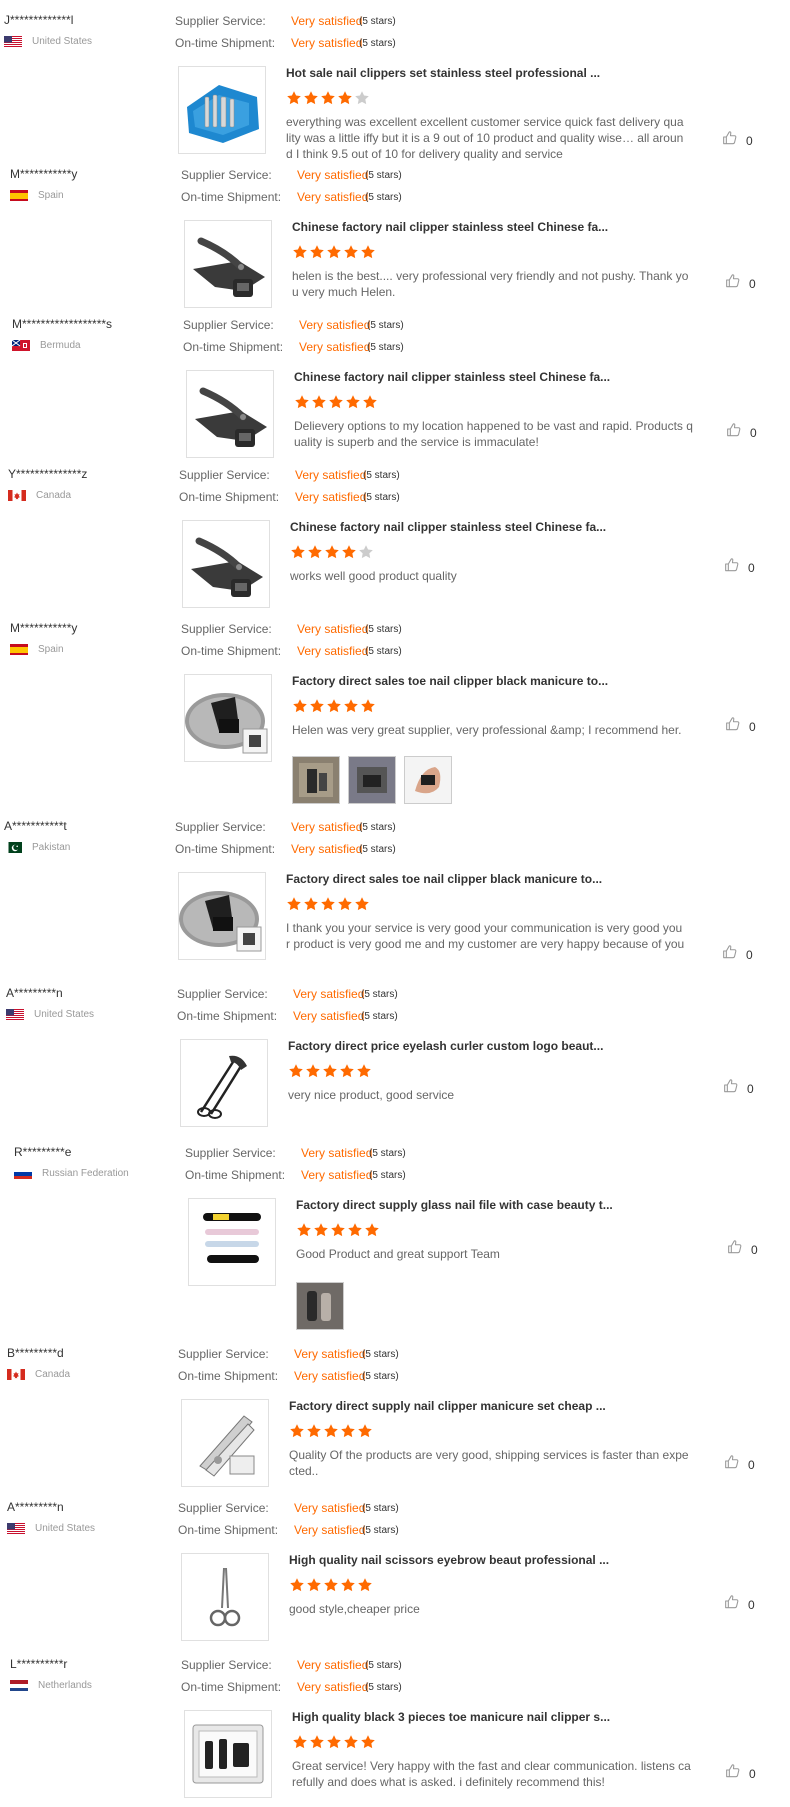 The image size is (790, 1807). What do you see at coordinates (371, 1095) in the screenshot?
I see `review-comment: very nice product, good service` at bounding box center [371, 1095].